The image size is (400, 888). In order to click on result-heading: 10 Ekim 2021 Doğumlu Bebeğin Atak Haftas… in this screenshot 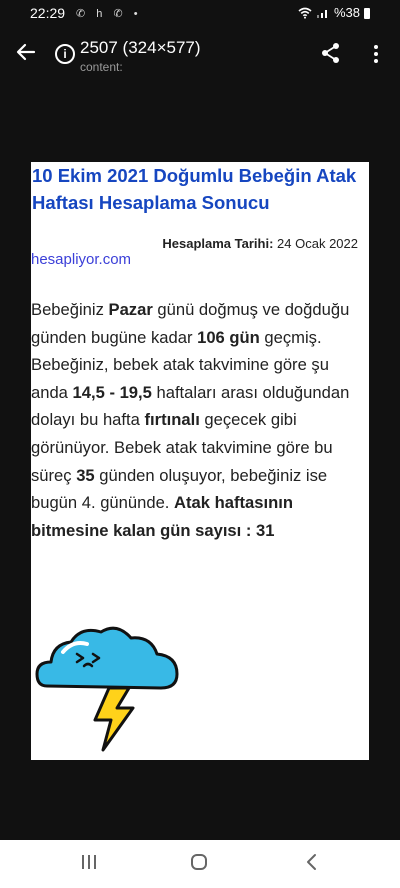, I will do `click(194, 189)`.